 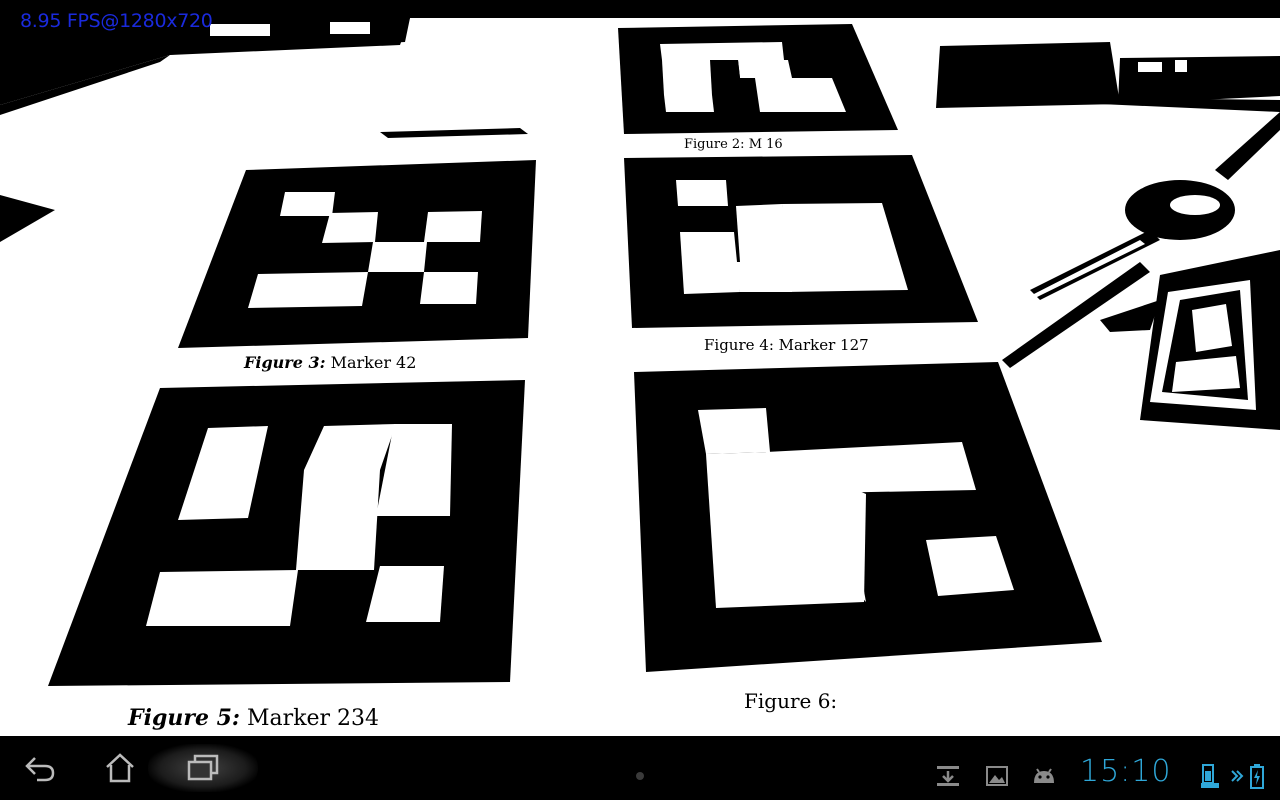 I want to click on keyboard-battery-icon, so click(x=1210, y=776).